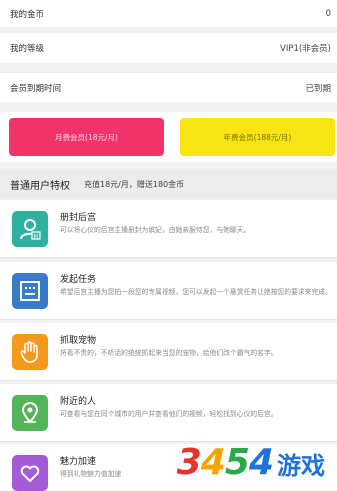 The width and height of the screenshot is (337, 491). Describe the element at coordinates (30, 229) in the screenshot. I see `user-crown-icon: 封` at that location.